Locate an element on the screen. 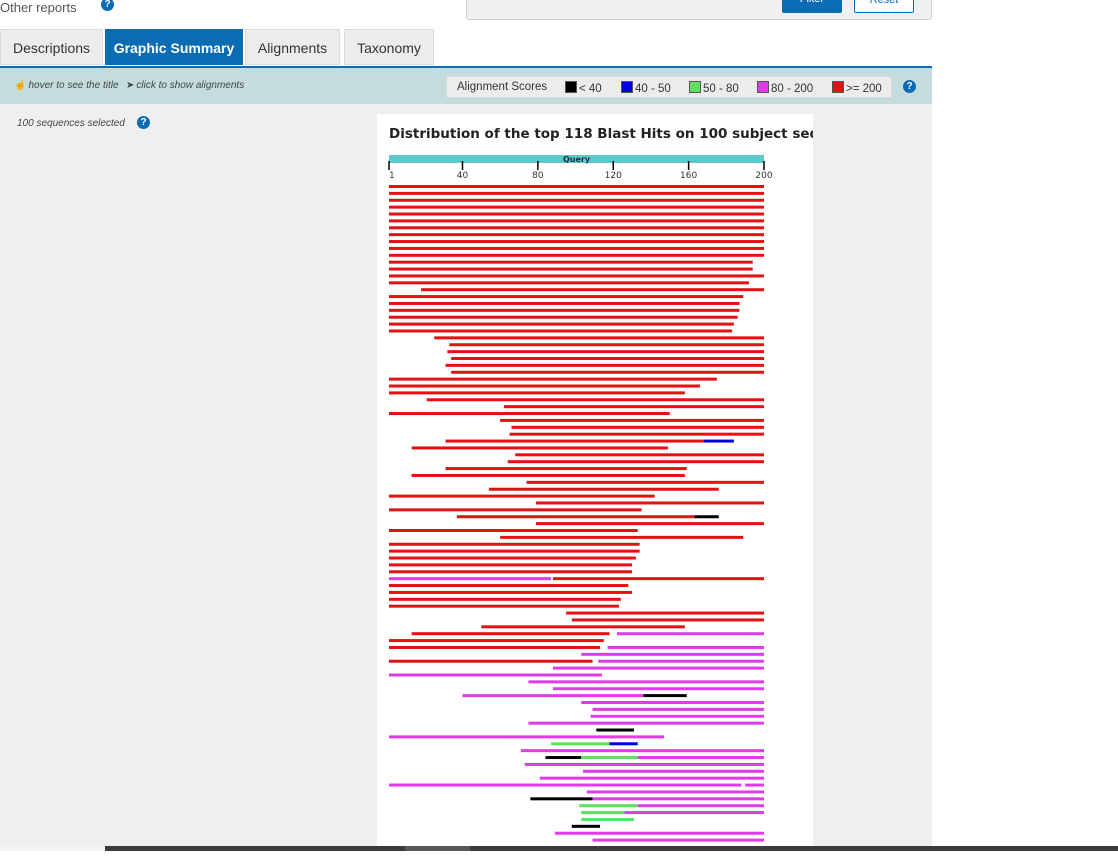 The width and height of the screenshot is (1118, 859). legend-item-40-50: 40 - 50 is located at coordinates (646, 88).